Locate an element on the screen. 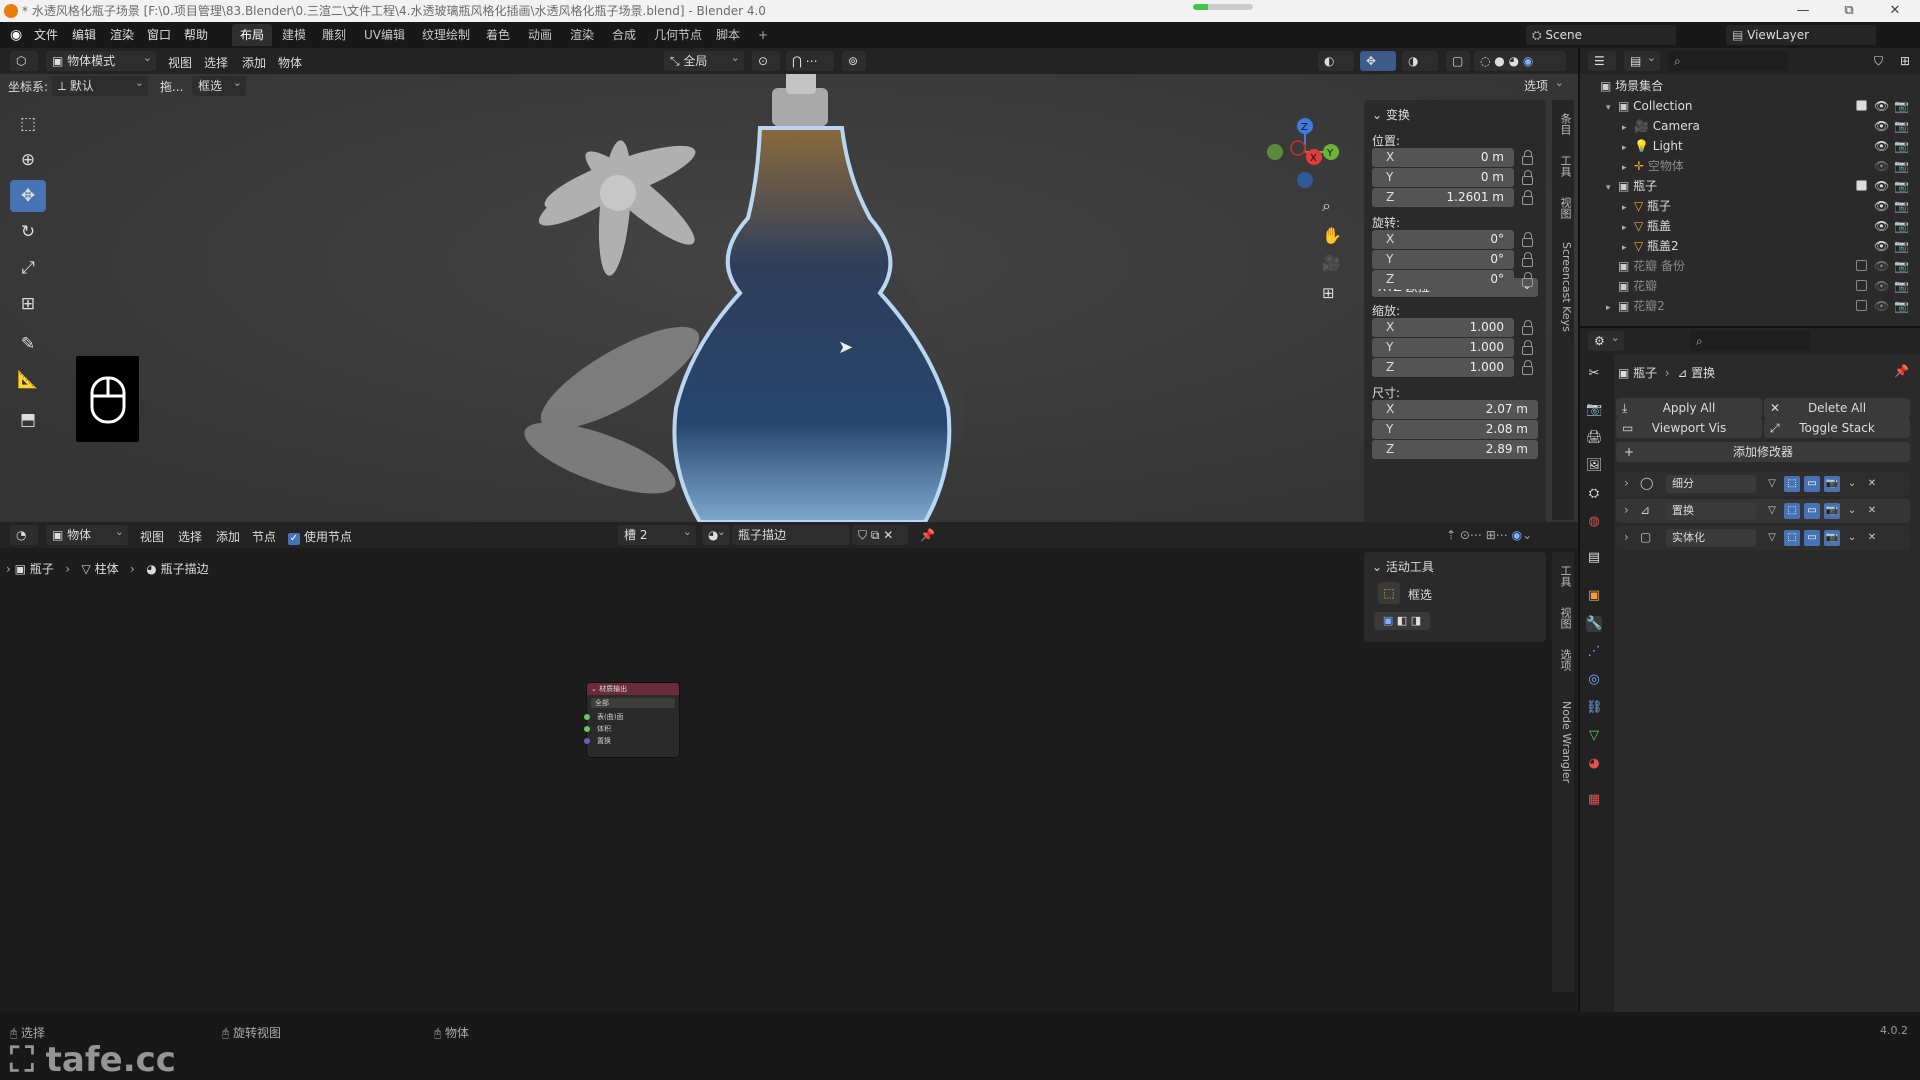  display-mode-button: ▤ is located at coordinates (1642, 59).